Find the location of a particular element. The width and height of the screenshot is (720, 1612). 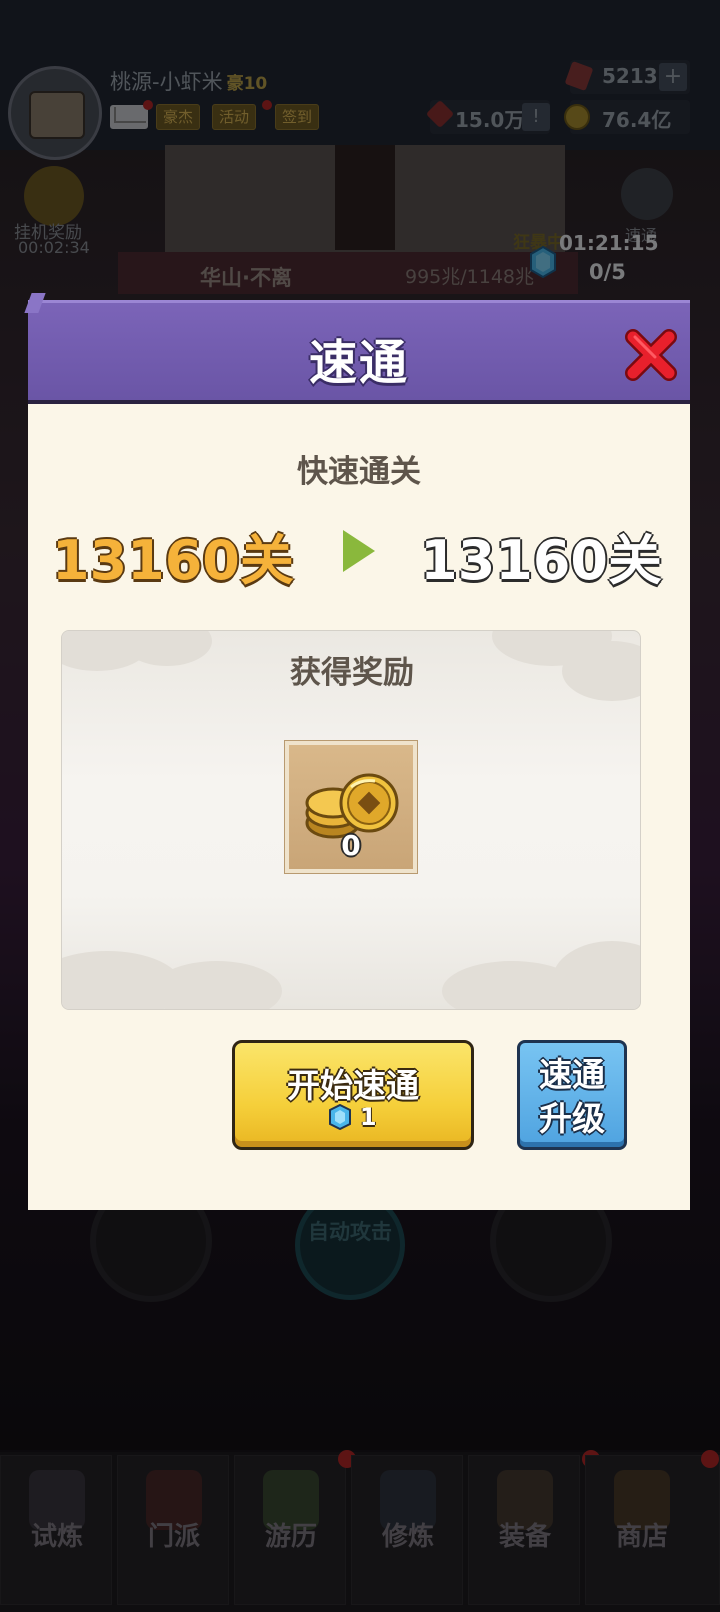

current-stage: 13160关 is located at coordinates (173, 560).